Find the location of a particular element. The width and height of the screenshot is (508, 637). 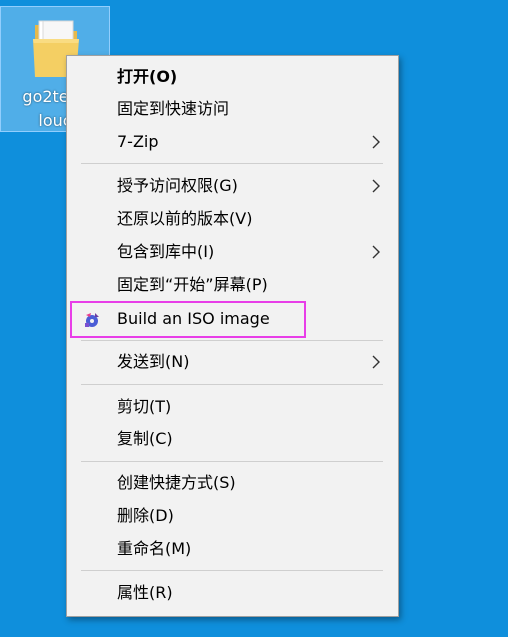

menu-item-label: 包含到库中(I) is located at coordinates (166, 251).